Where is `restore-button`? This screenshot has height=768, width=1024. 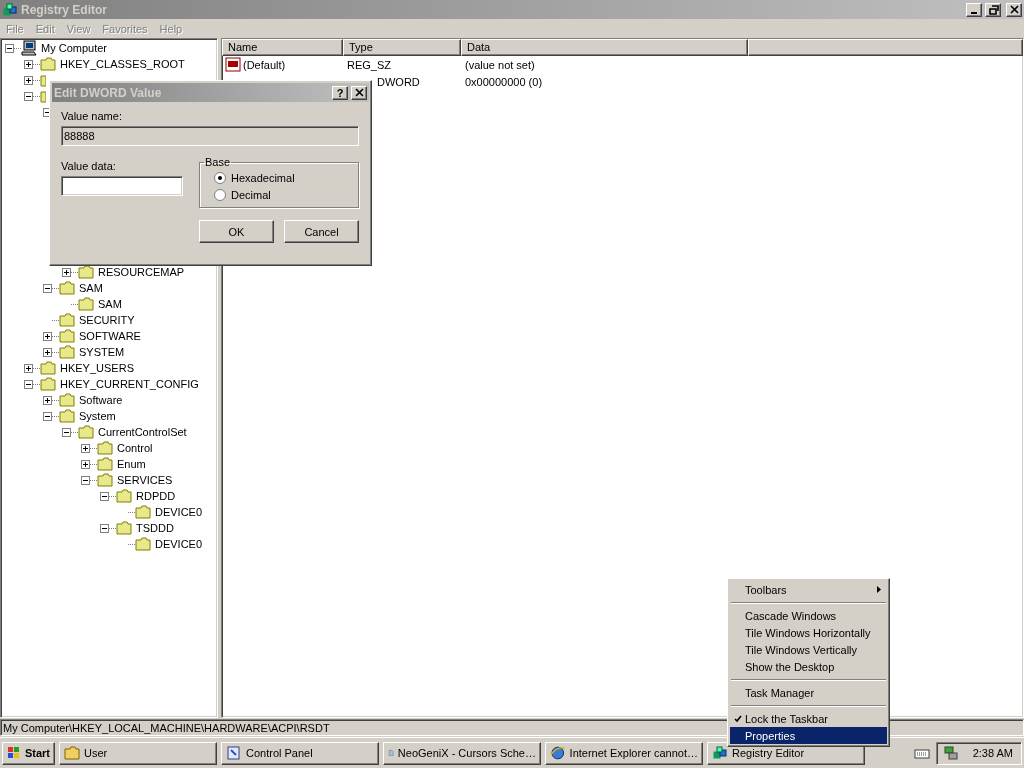
restore-button is located at coordinates (993, 9).